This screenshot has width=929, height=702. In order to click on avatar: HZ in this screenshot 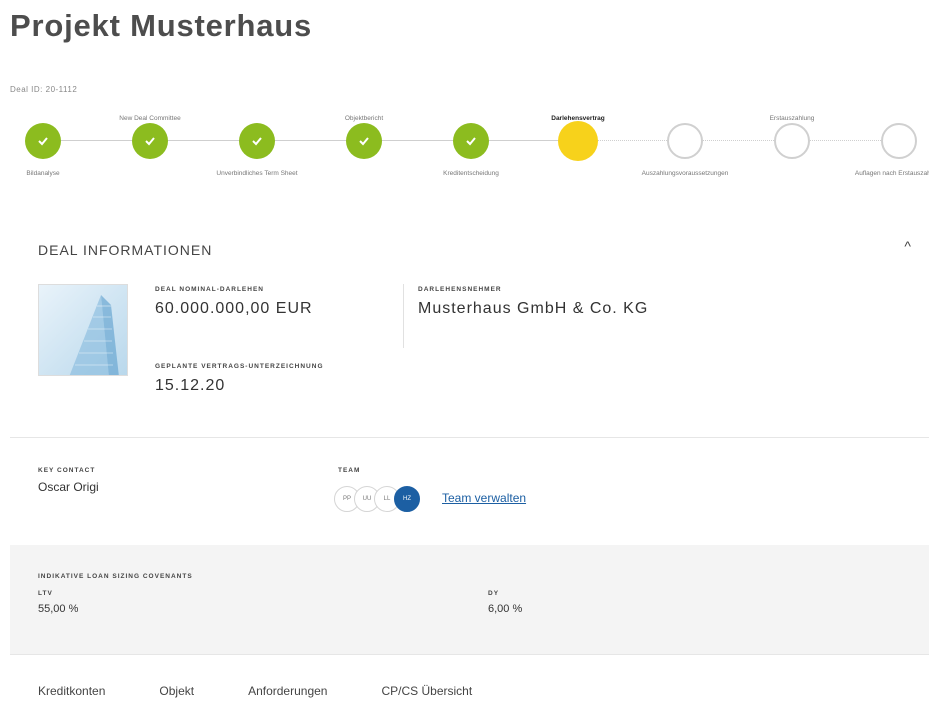, I will do `click(407, 499)`.